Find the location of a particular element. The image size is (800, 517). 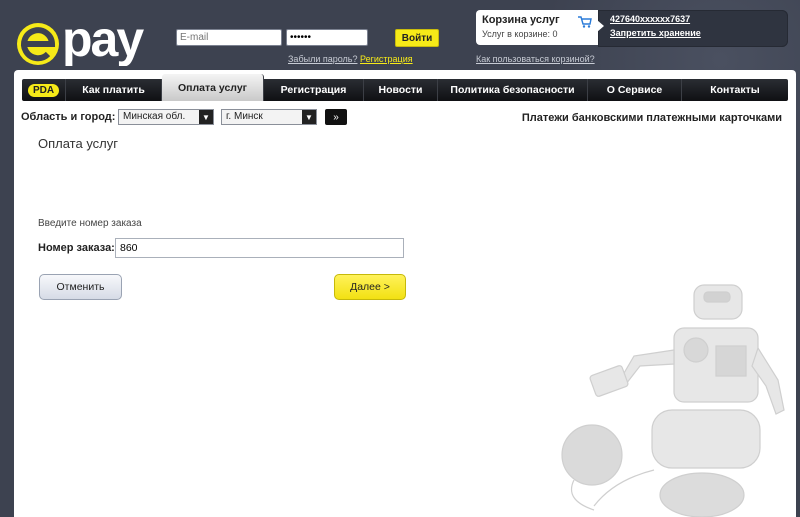

forgot-password-link: Забыли пароль? is located at coordinates (322, 59).